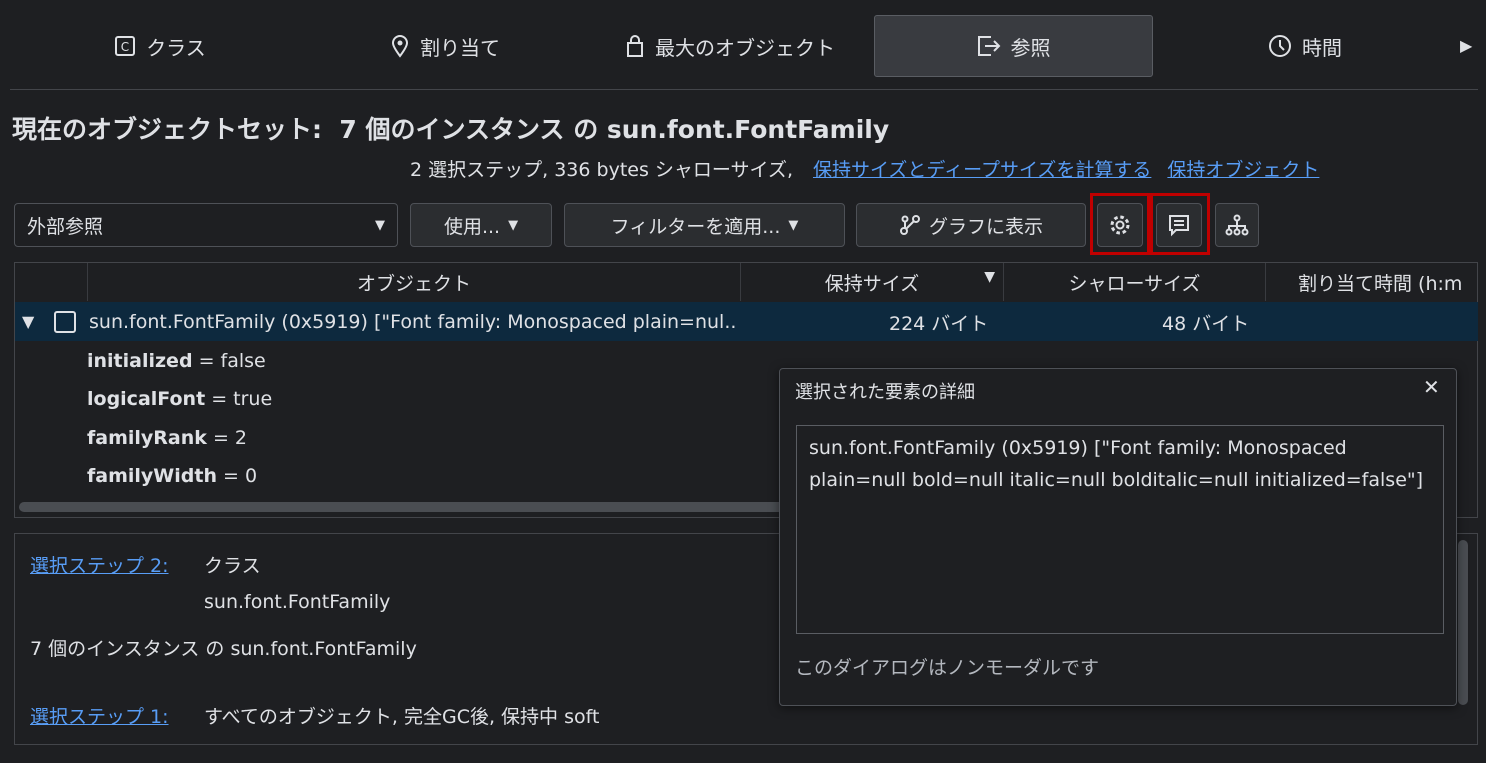  I want to click on header-label: 保持サイズ, so click(872, 283).